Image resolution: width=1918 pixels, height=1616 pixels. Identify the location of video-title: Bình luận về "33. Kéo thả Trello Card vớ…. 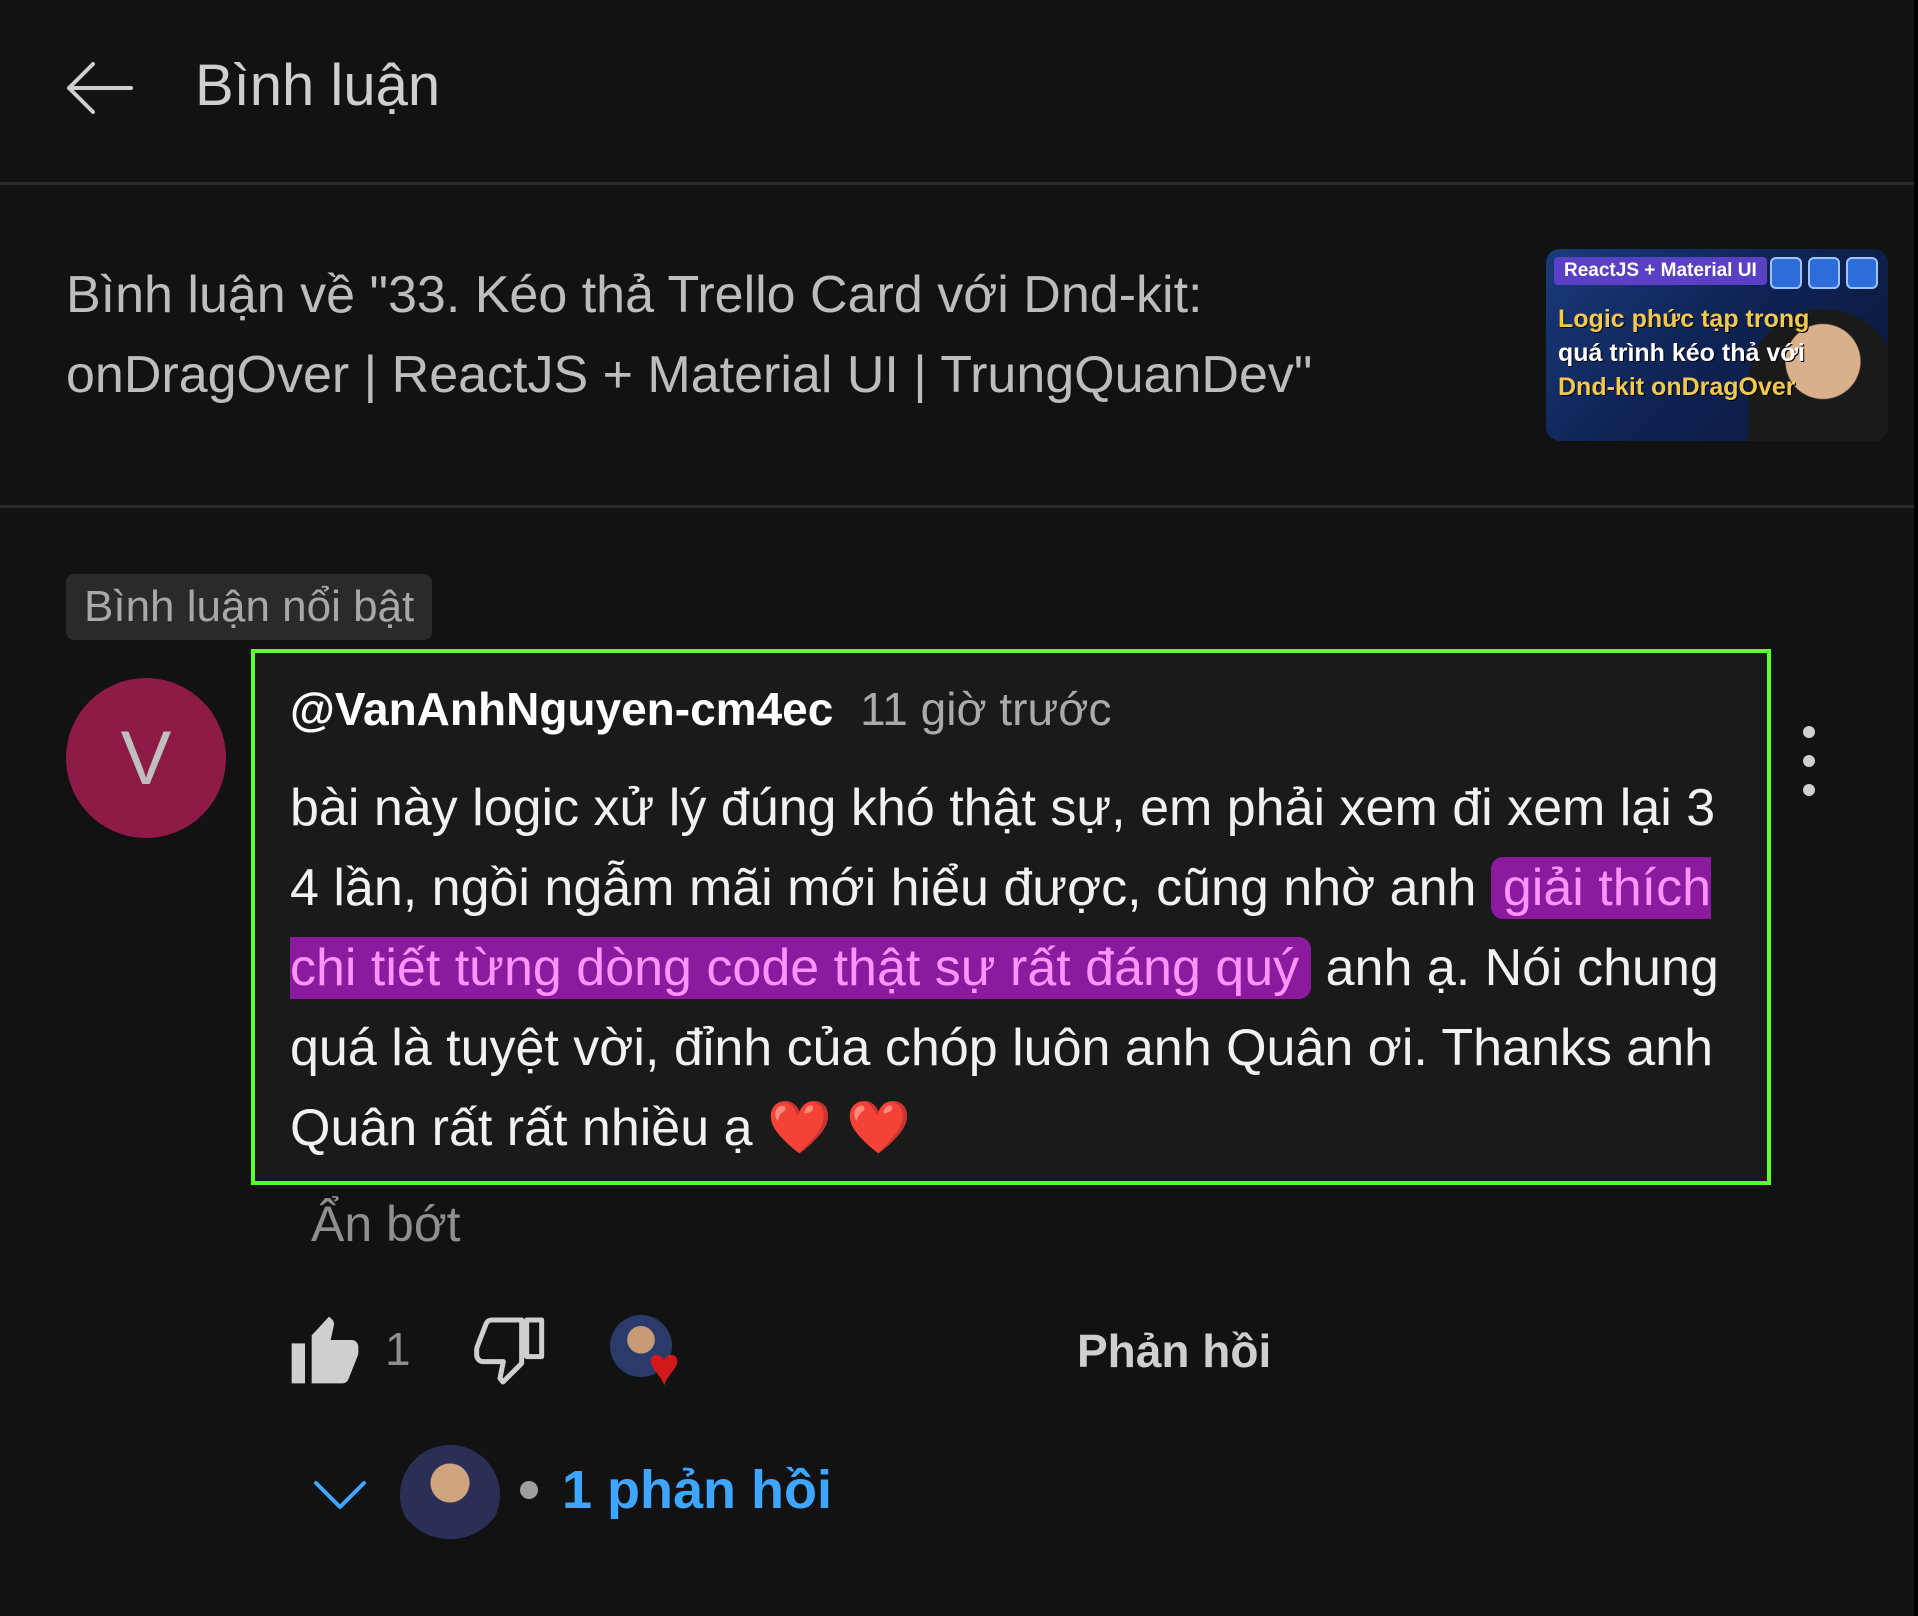
(689, 335).